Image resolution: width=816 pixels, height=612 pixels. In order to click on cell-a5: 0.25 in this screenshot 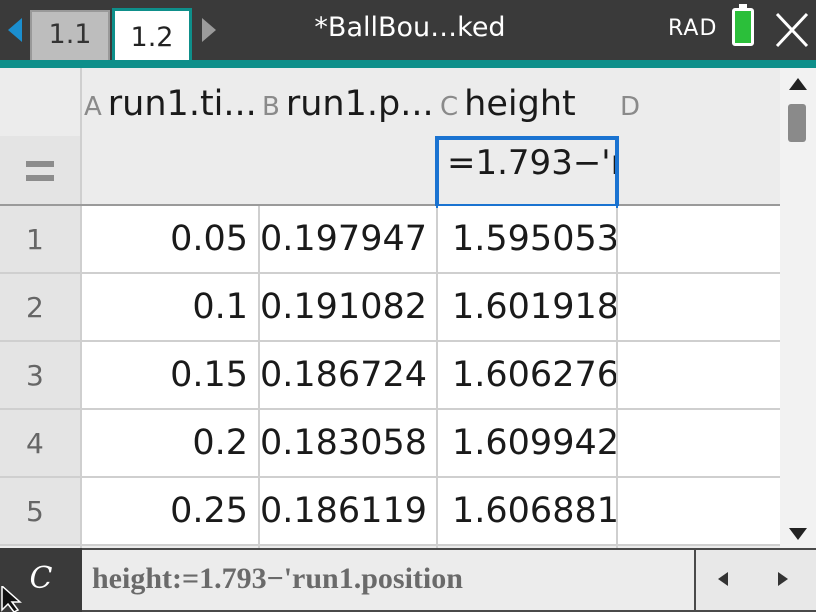, I will do `click(170, 511)`.